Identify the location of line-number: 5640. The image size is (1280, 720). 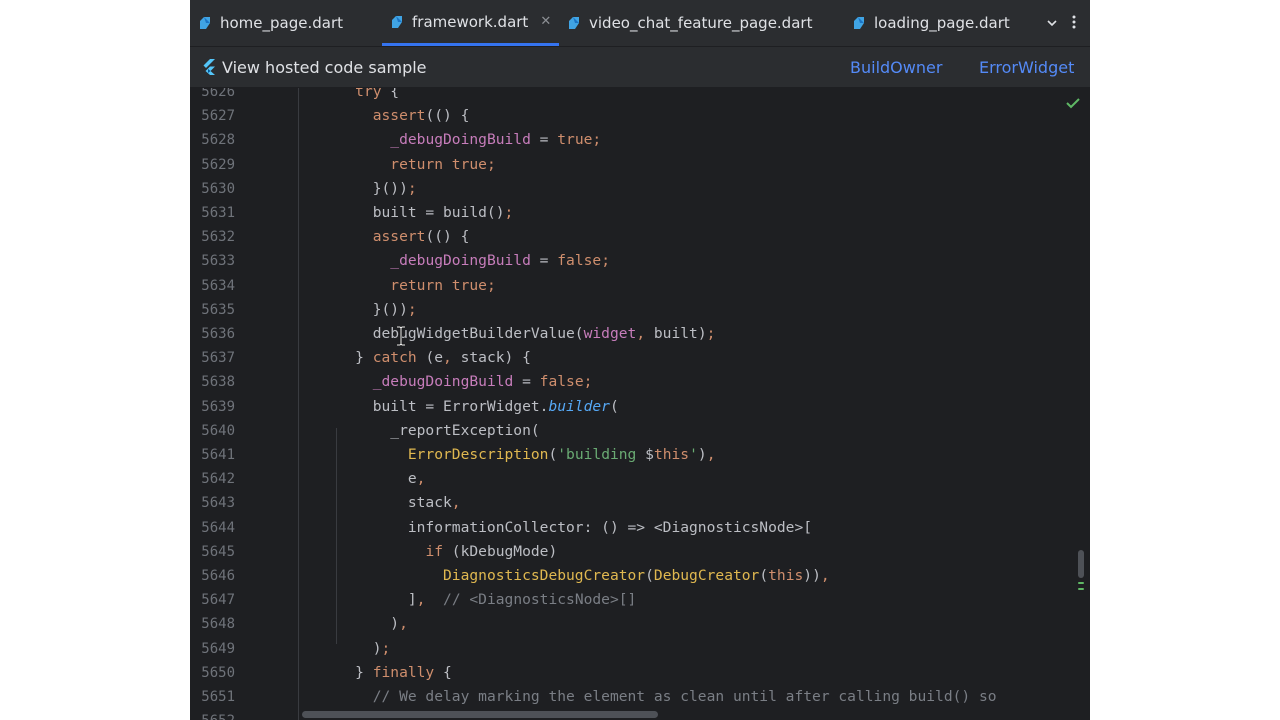
(218, 430).